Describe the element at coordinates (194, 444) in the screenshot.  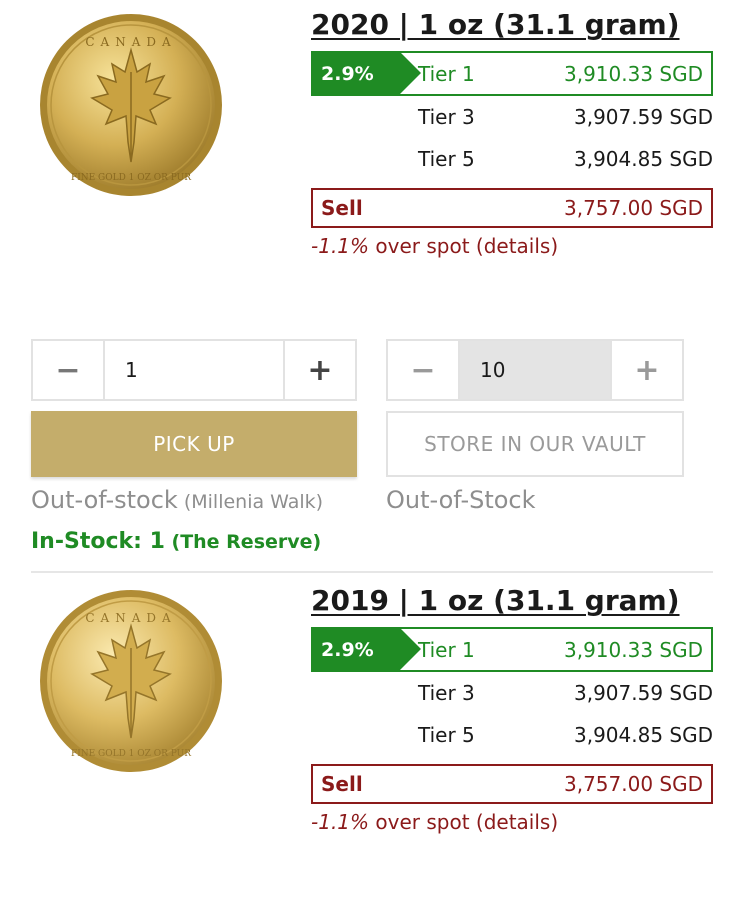
I see `pick-up-button: PICK UP` at that location.